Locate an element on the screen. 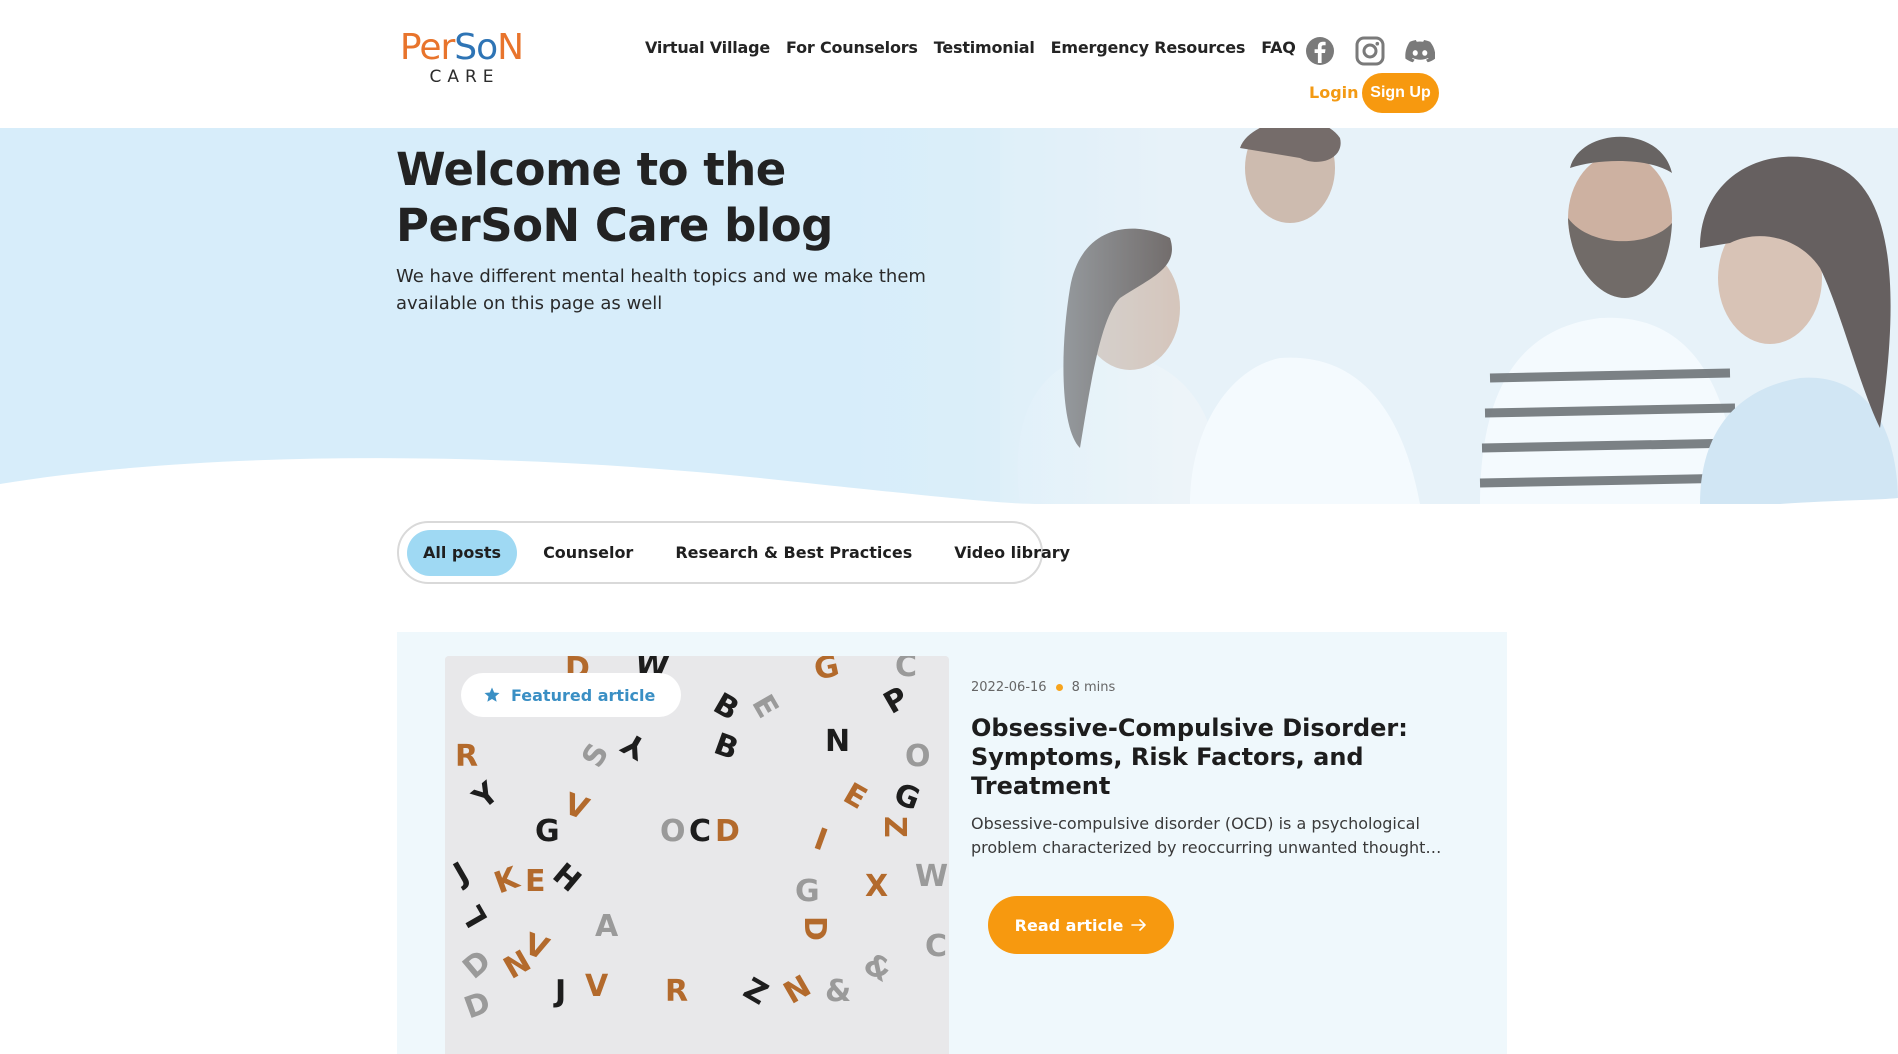 Image resolution: width=1898 pixels, height=1054 pixels. featured-badge: Featured article is located at coordinates (571, 695).